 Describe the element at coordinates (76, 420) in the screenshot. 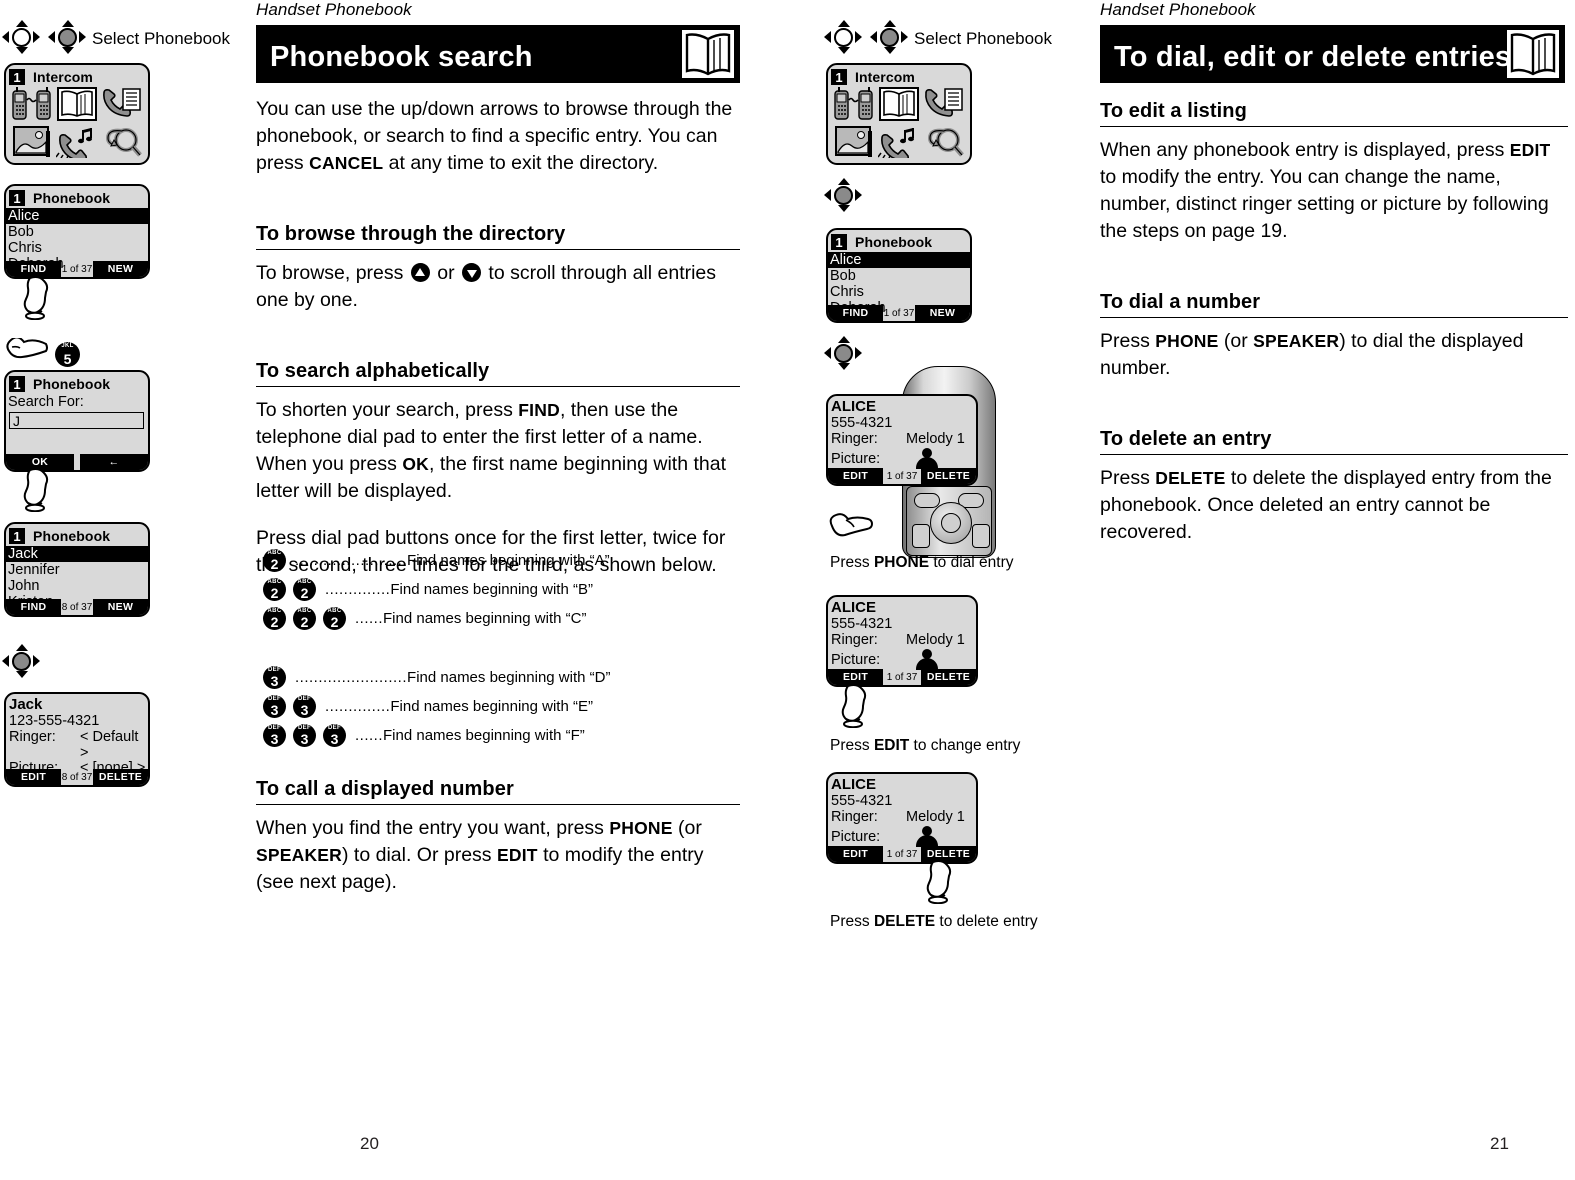

I see `search-input: J` at that location.